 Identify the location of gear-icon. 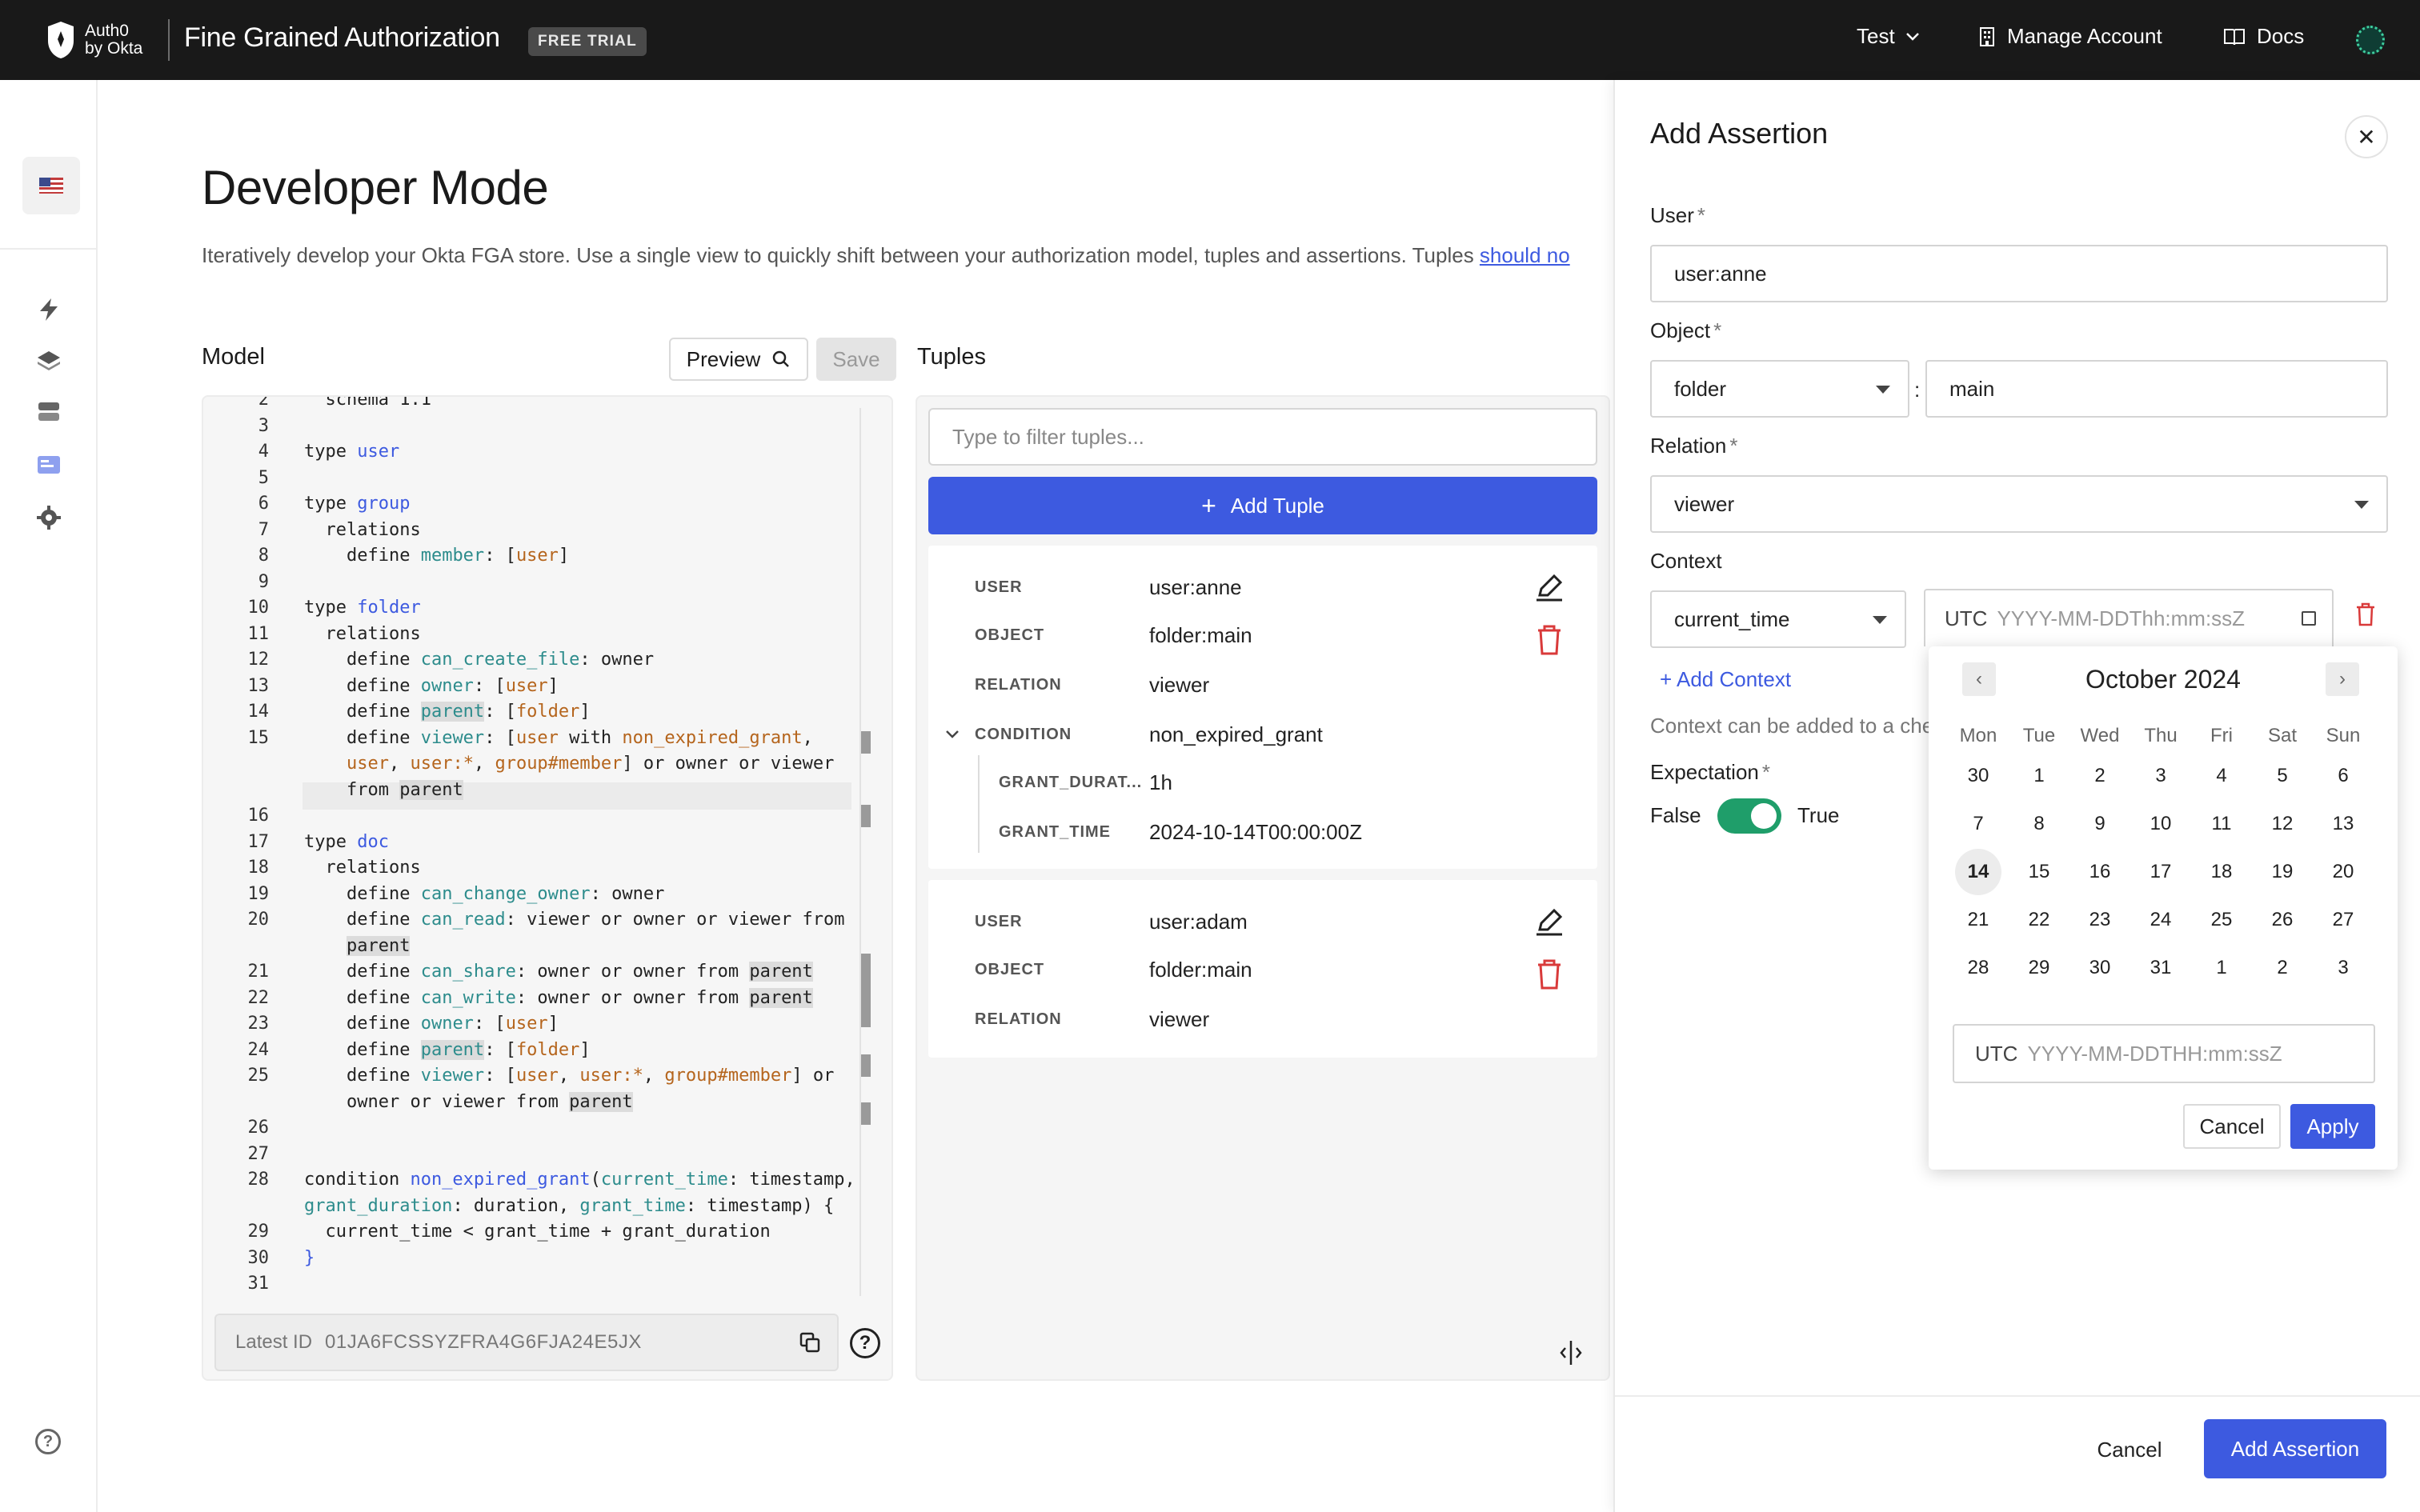
(48, 517).